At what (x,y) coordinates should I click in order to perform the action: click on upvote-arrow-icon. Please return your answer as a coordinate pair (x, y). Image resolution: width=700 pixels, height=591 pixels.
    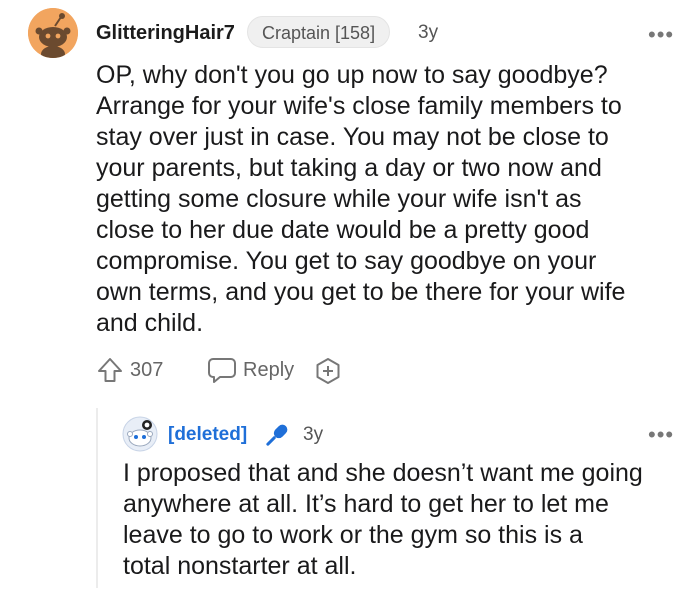
    Looking at the image, I should click on (110, 370).